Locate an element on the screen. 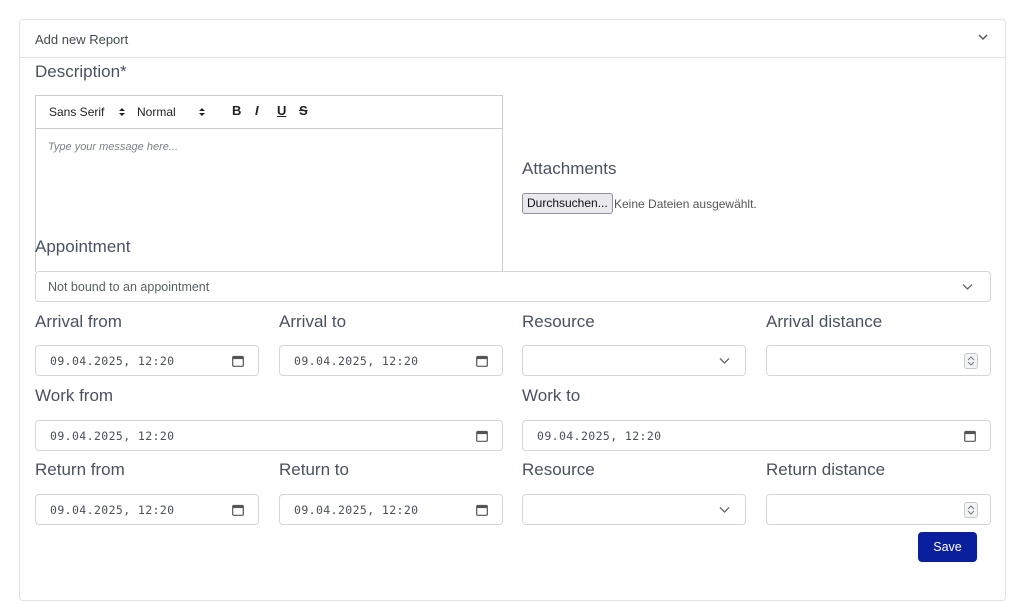  italic-button: I is located at coordinates (257, 110).